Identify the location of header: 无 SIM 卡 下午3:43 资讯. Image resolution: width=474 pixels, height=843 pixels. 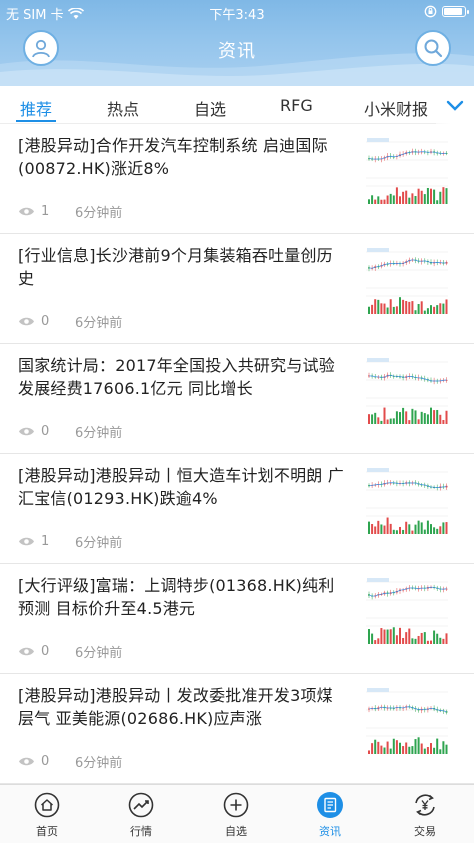
(237, 43).